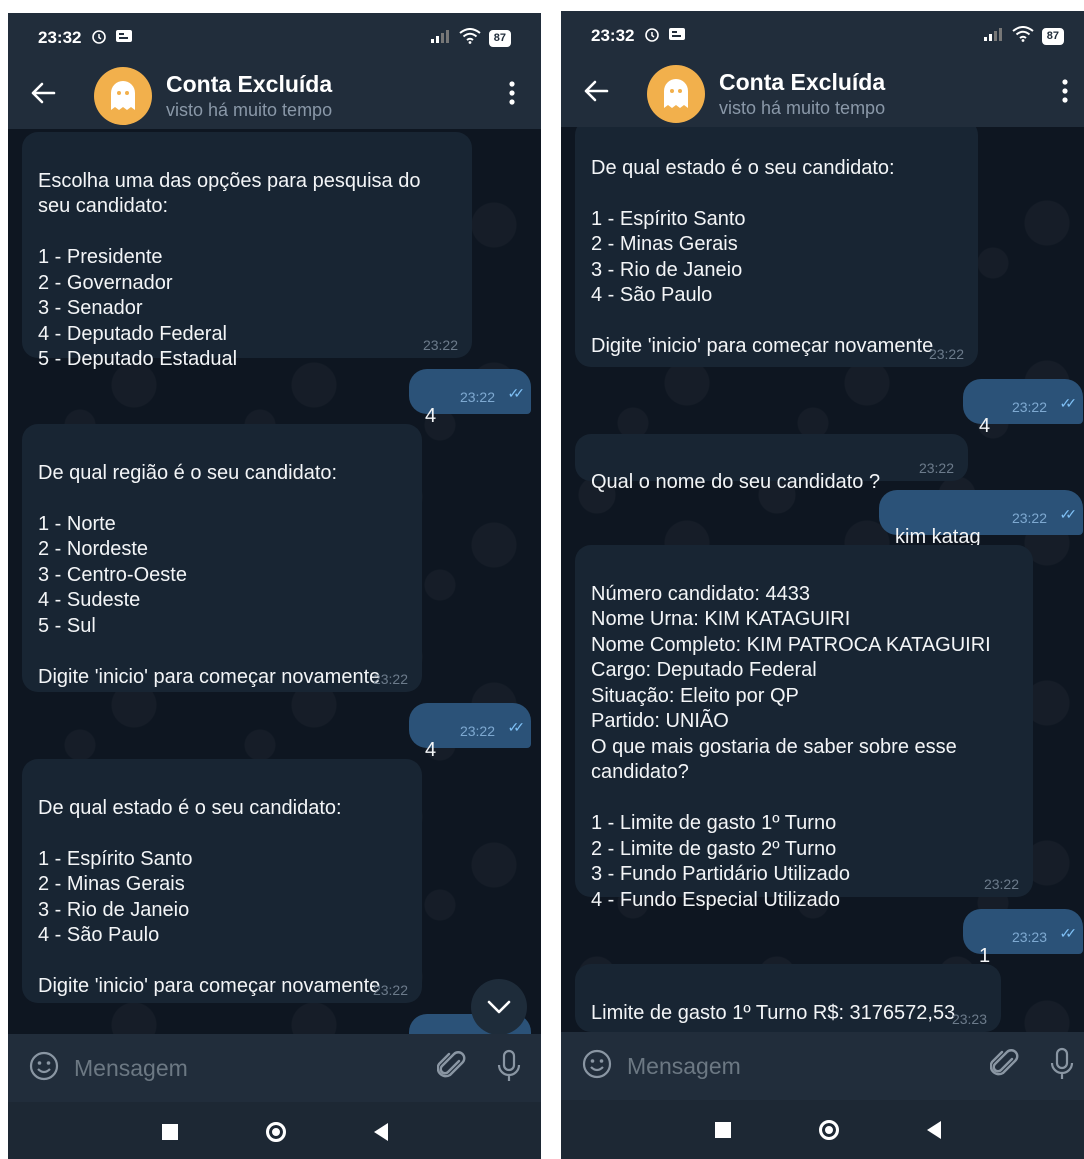 Image resolution: width=1084 pixels, height=1159 pixels. I want to click on message-bubble-incoming: Qual o nome do seu candidato ? 23:22, so click(771, 463).